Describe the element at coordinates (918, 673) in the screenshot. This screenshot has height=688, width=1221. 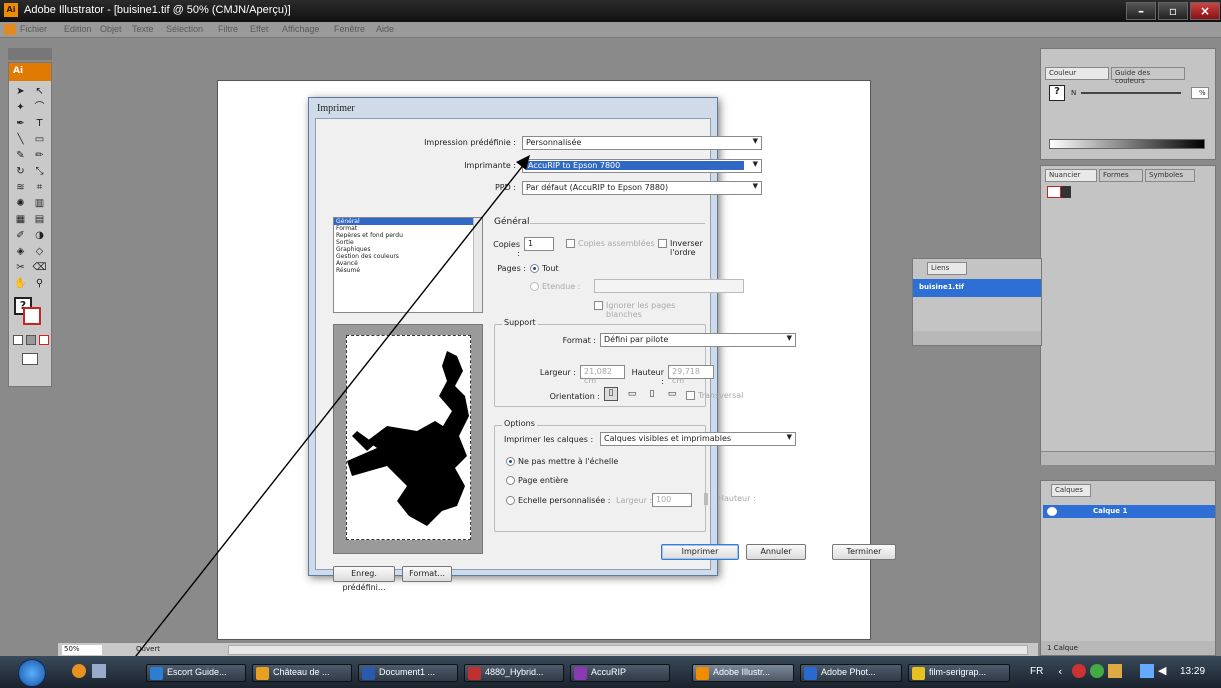
I see `folder-icon` at that location.